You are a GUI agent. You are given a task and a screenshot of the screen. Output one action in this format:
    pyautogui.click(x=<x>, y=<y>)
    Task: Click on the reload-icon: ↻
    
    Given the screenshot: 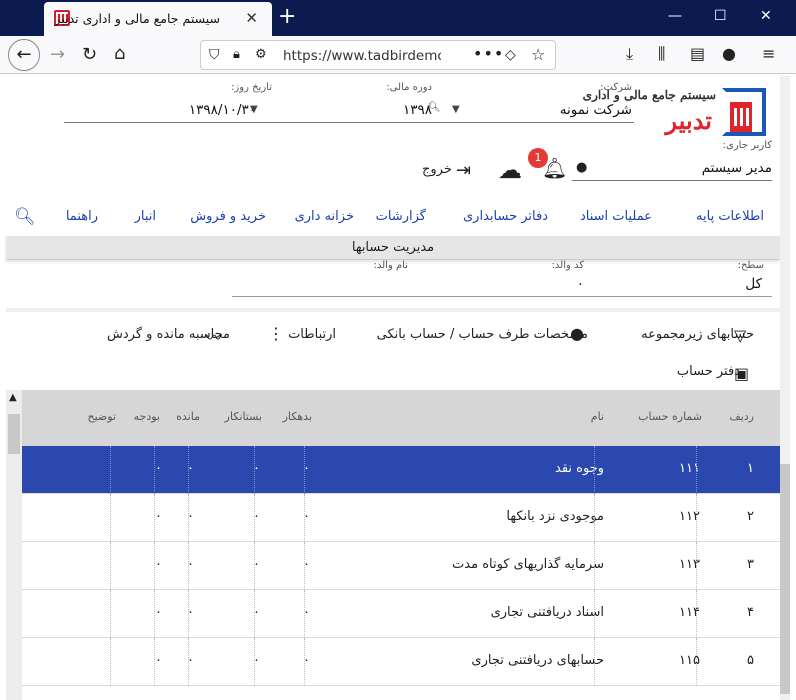 What is the action you would take?
    pyautogui.click(x=89, y=54)
    